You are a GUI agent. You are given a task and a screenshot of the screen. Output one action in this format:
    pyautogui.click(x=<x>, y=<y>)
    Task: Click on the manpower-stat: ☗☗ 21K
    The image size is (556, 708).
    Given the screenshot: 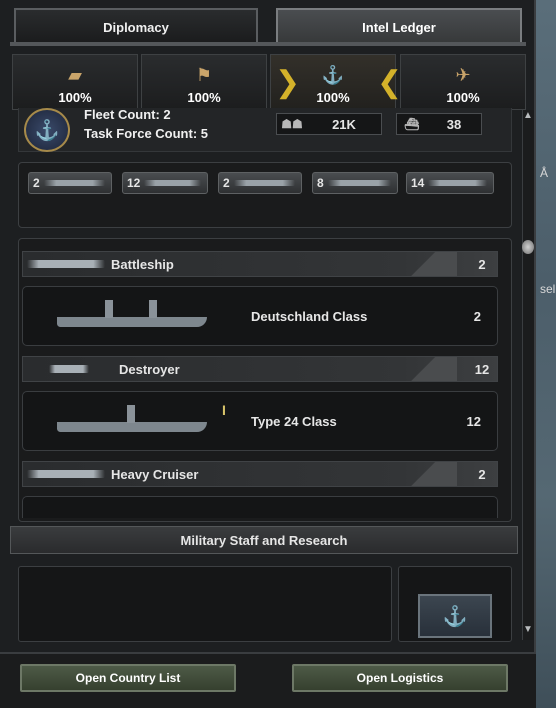 What is the action you would take?
    pyautogui.click(x=329, y=124)
    